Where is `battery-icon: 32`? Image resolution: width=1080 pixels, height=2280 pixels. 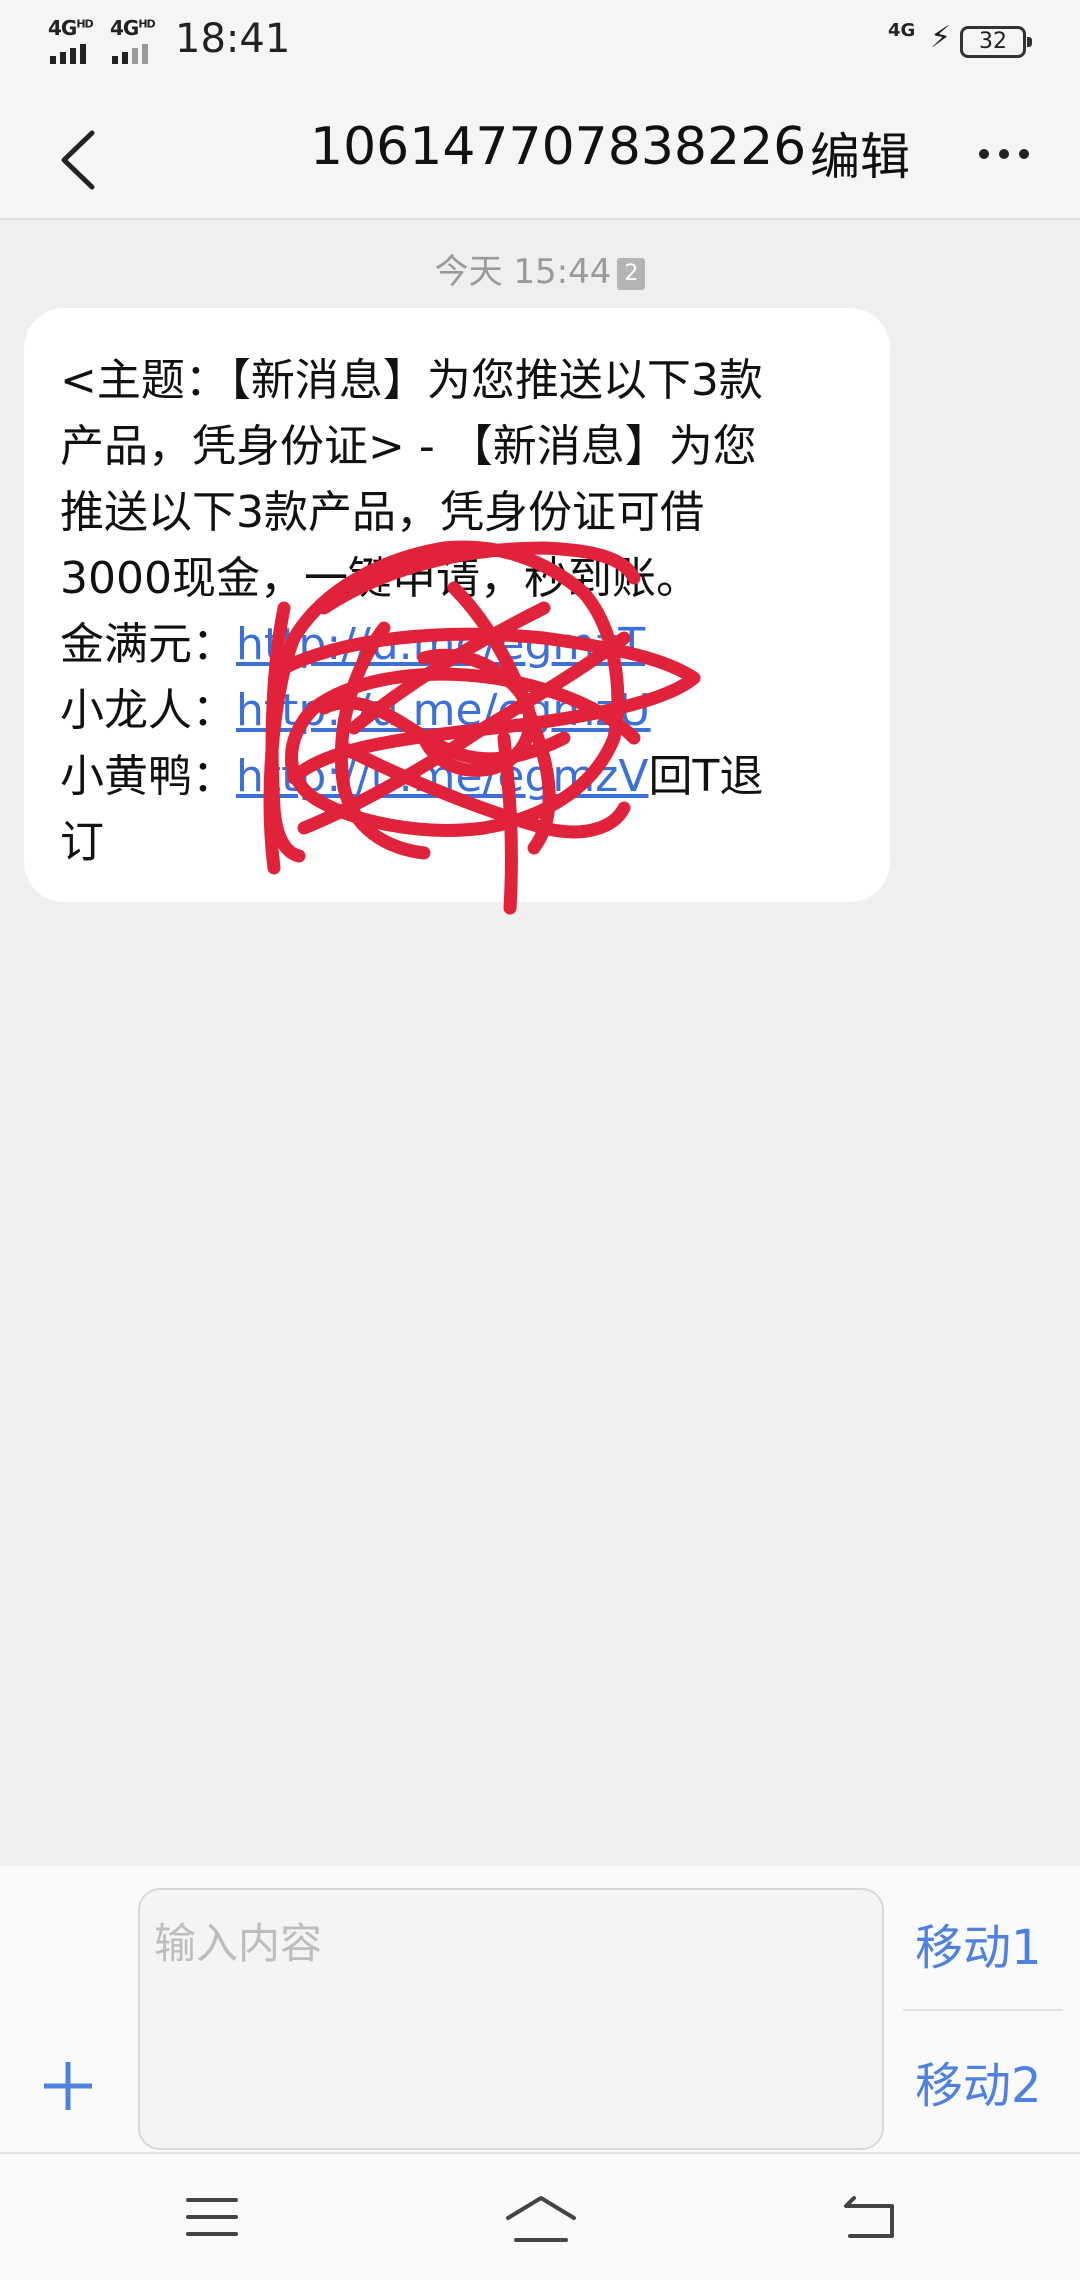
battery-icon: 32 is located at coordinates (996, 42).